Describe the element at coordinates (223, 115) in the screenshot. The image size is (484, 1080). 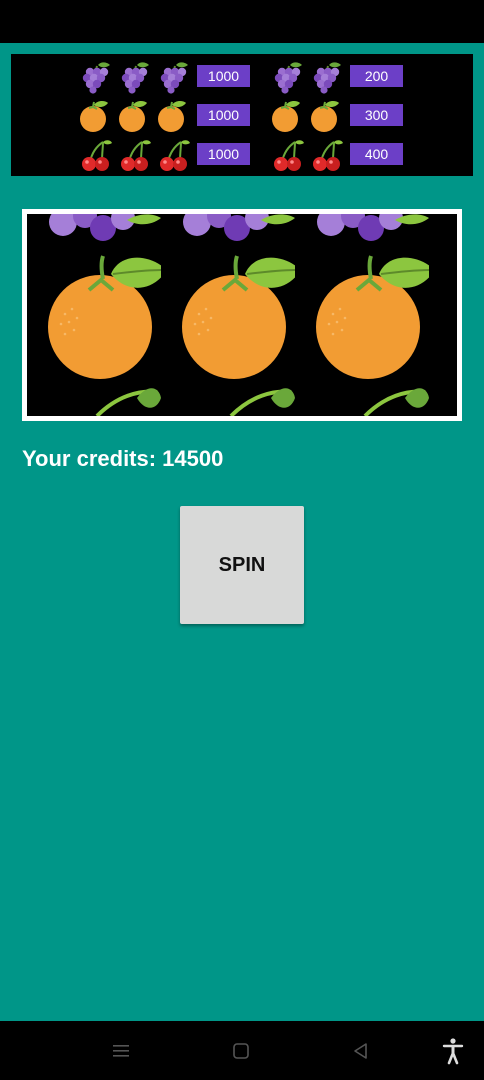
I see `payout-badge-three-orange: 1000` at that location.